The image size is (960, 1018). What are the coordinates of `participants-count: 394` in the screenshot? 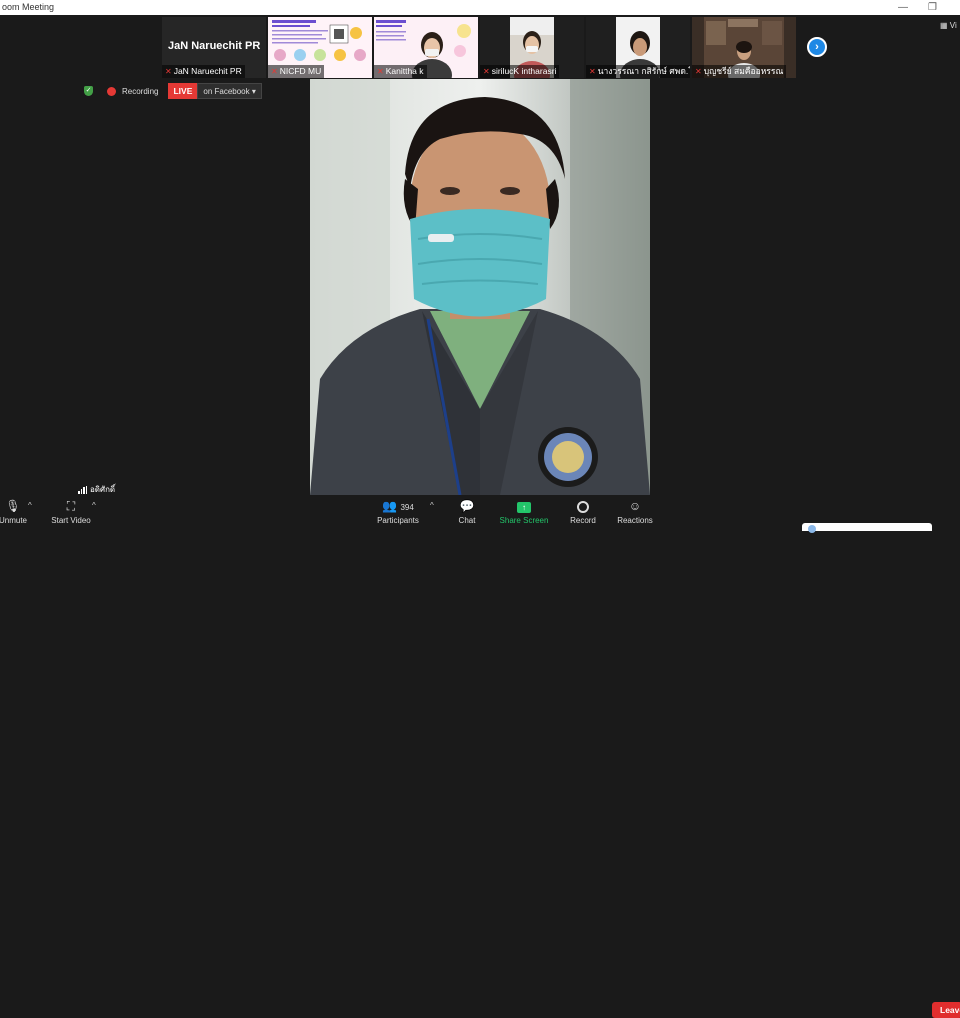 It's located at (407, 507).